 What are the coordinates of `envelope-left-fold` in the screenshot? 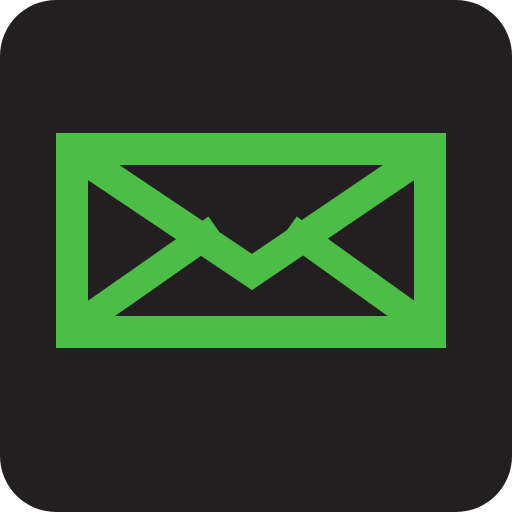 It's located at (143, 279).